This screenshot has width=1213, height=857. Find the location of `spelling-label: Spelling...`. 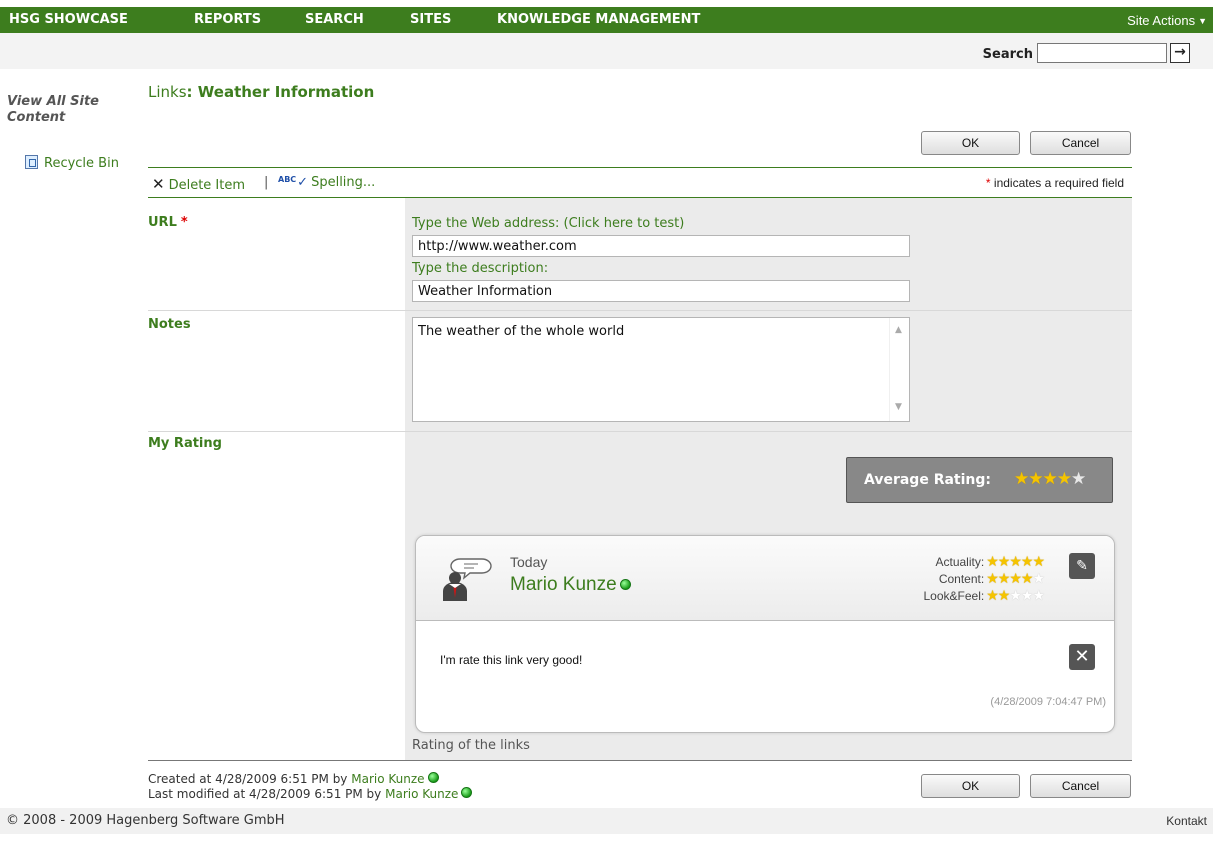

spelling-label: Spelling... is located at coordinates (343, 182).